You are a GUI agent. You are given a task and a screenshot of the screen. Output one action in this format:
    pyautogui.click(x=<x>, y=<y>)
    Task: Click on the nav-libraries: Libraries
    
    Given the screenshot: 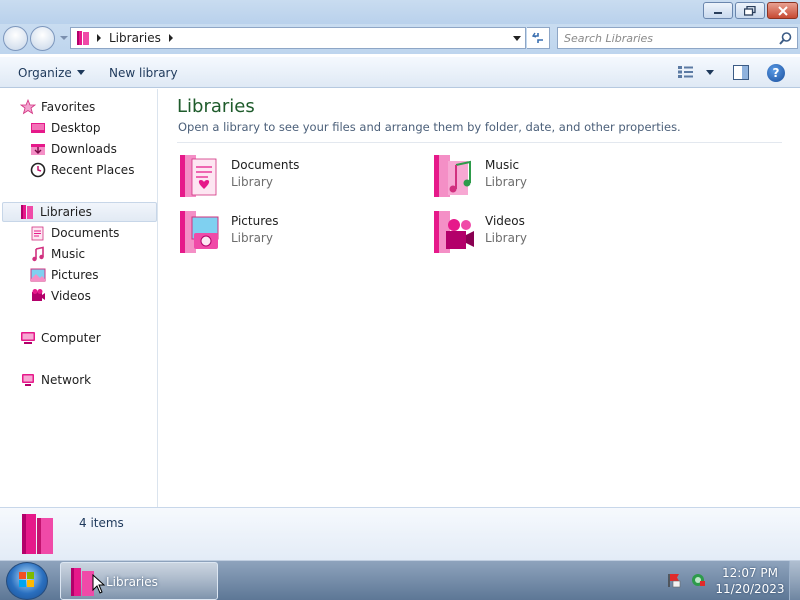 What is the action you would take?
    pyautogui.click(x=79, y=212)
    